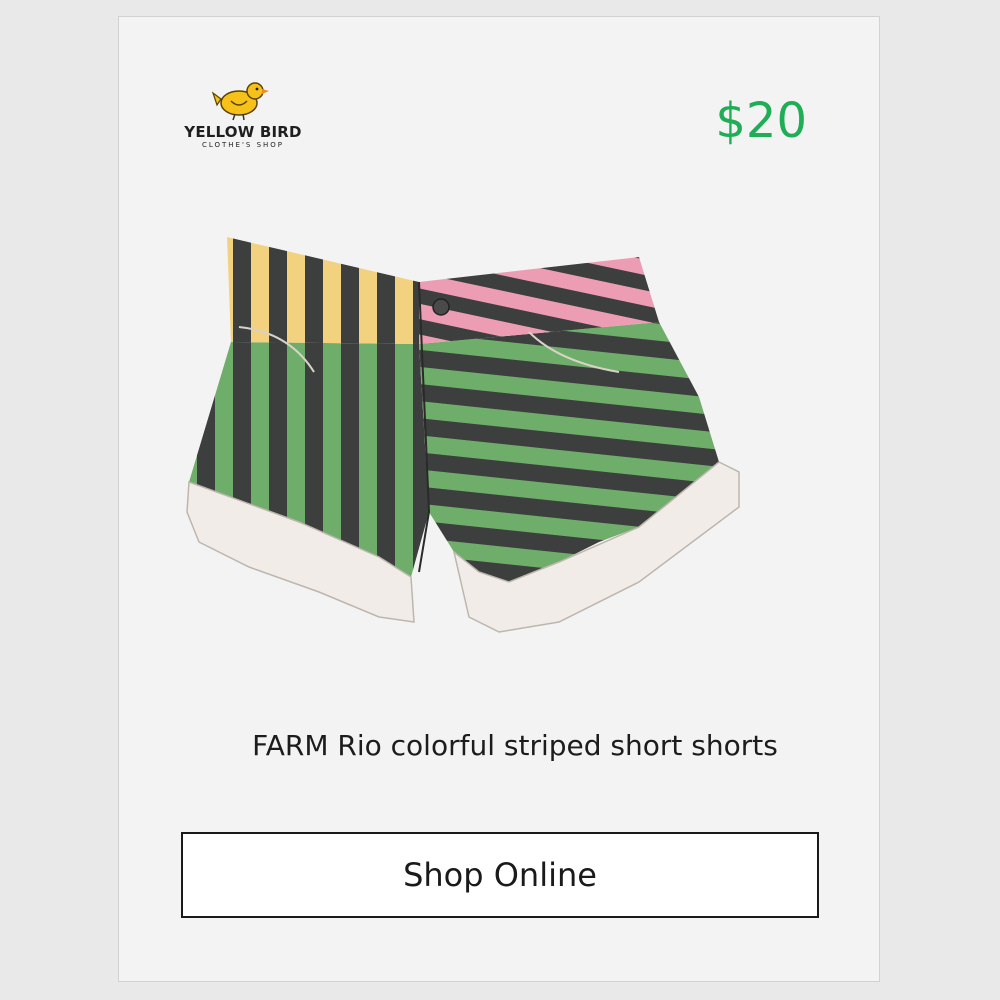  What do you see at coordinates (243, 132) in the screenshot?
I see `brand-name: YELLOW BIRD` at bounding box center [243, 132].